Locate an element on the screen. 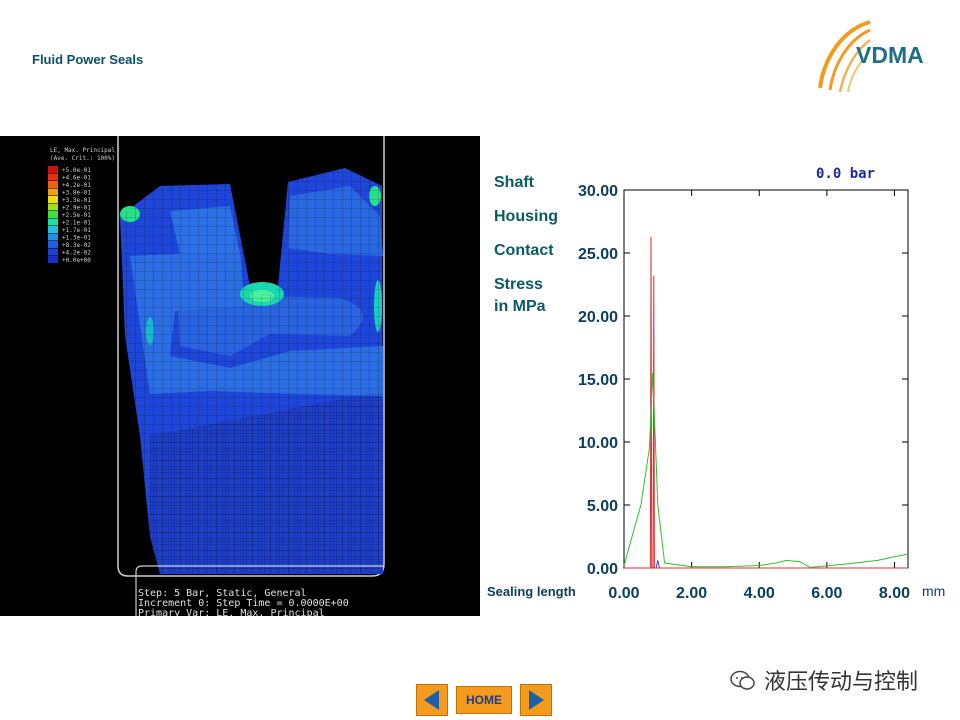  y-tick-label: 0.00 is located at coordinates (602, 569).